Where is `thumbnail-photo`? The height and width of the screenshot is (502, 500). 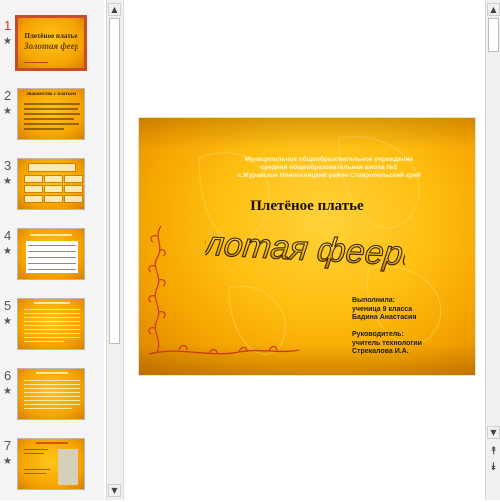
thumbnail-photo is located at coordinates (68, 467).